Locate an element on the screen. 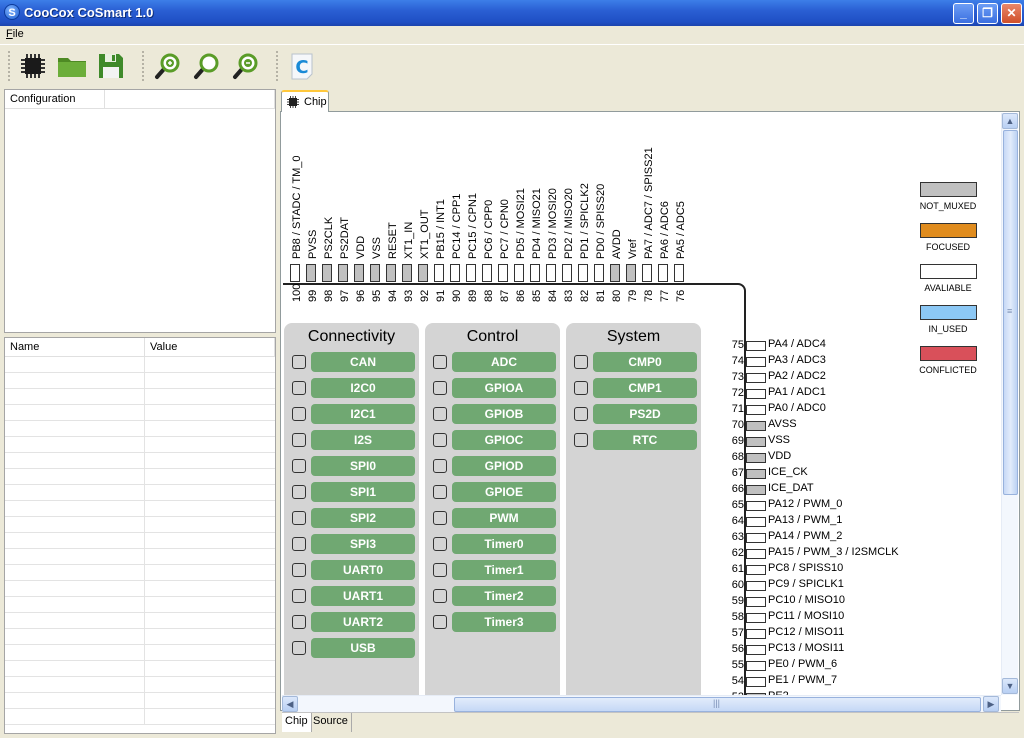  close-button: ✕ is located at coordinates (1011, 13).